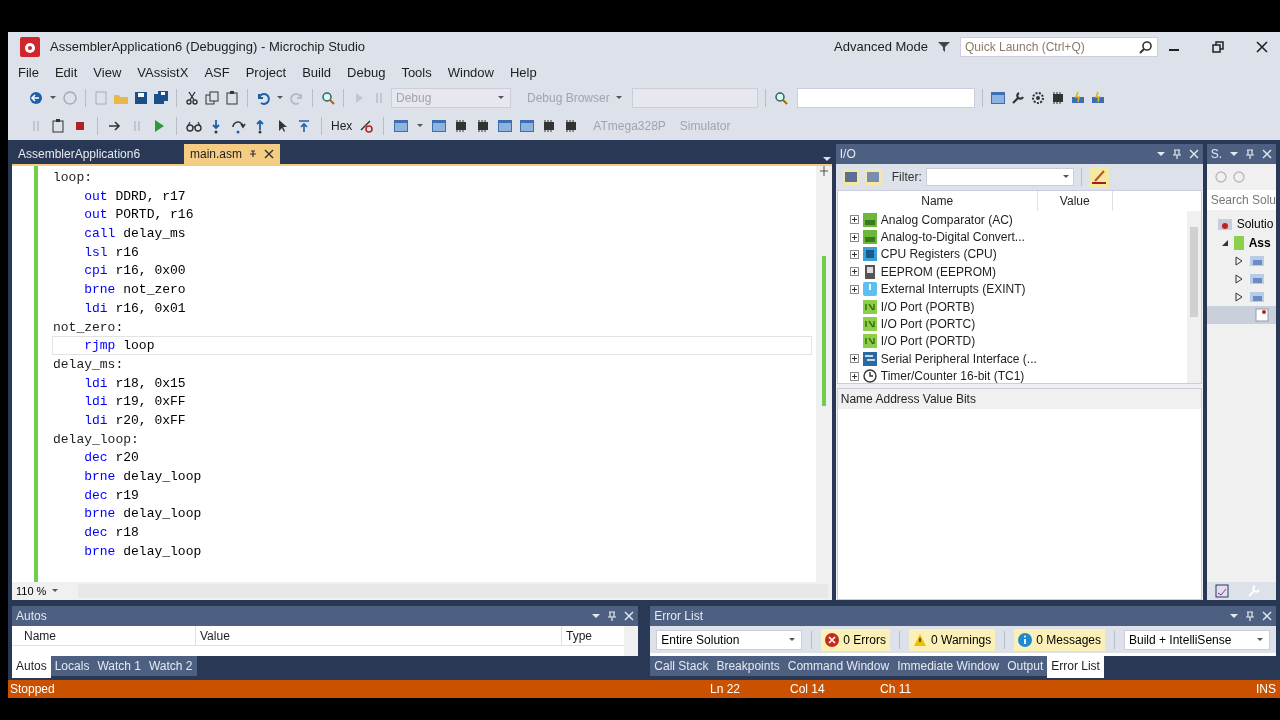 This screenshot has height=720, width=1280. I want to click on mode-label: Advanced Mode, so click(881, 47).